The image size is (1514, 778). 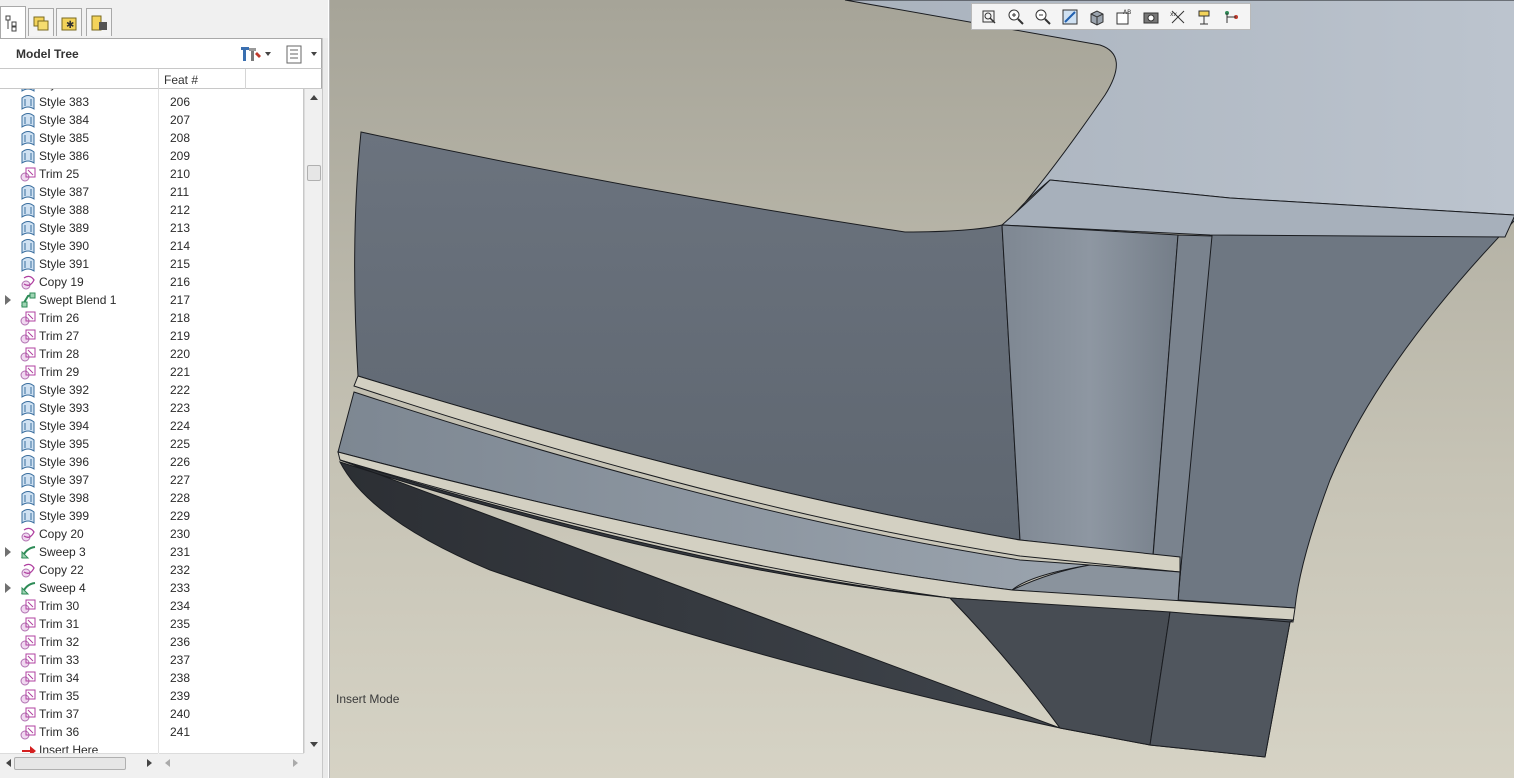 What do you see at coordinates (151, 480) in the screenshot?
I see `tree-row: Style 397 227` at bounding box center [151, 480].